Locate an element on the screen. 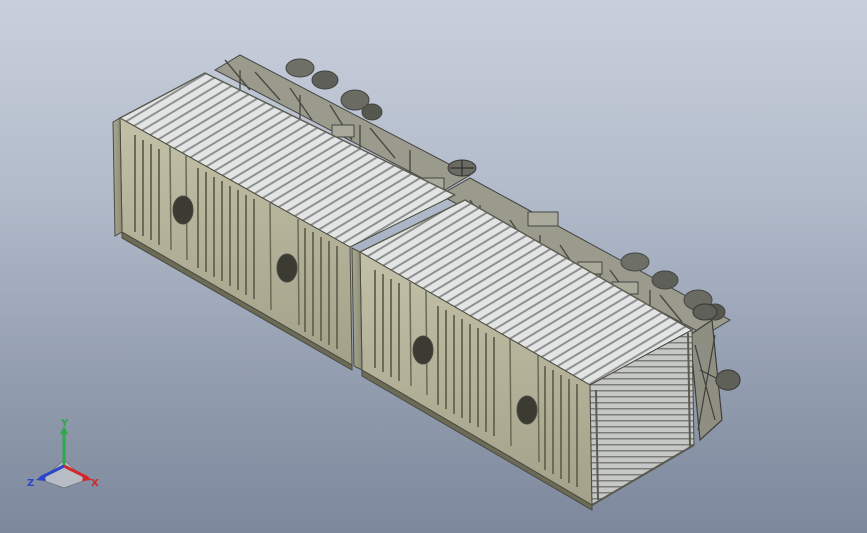 The width and height of the screenshot is (867, 533). y-axis-label: Y is located at coordinates (64, 423).